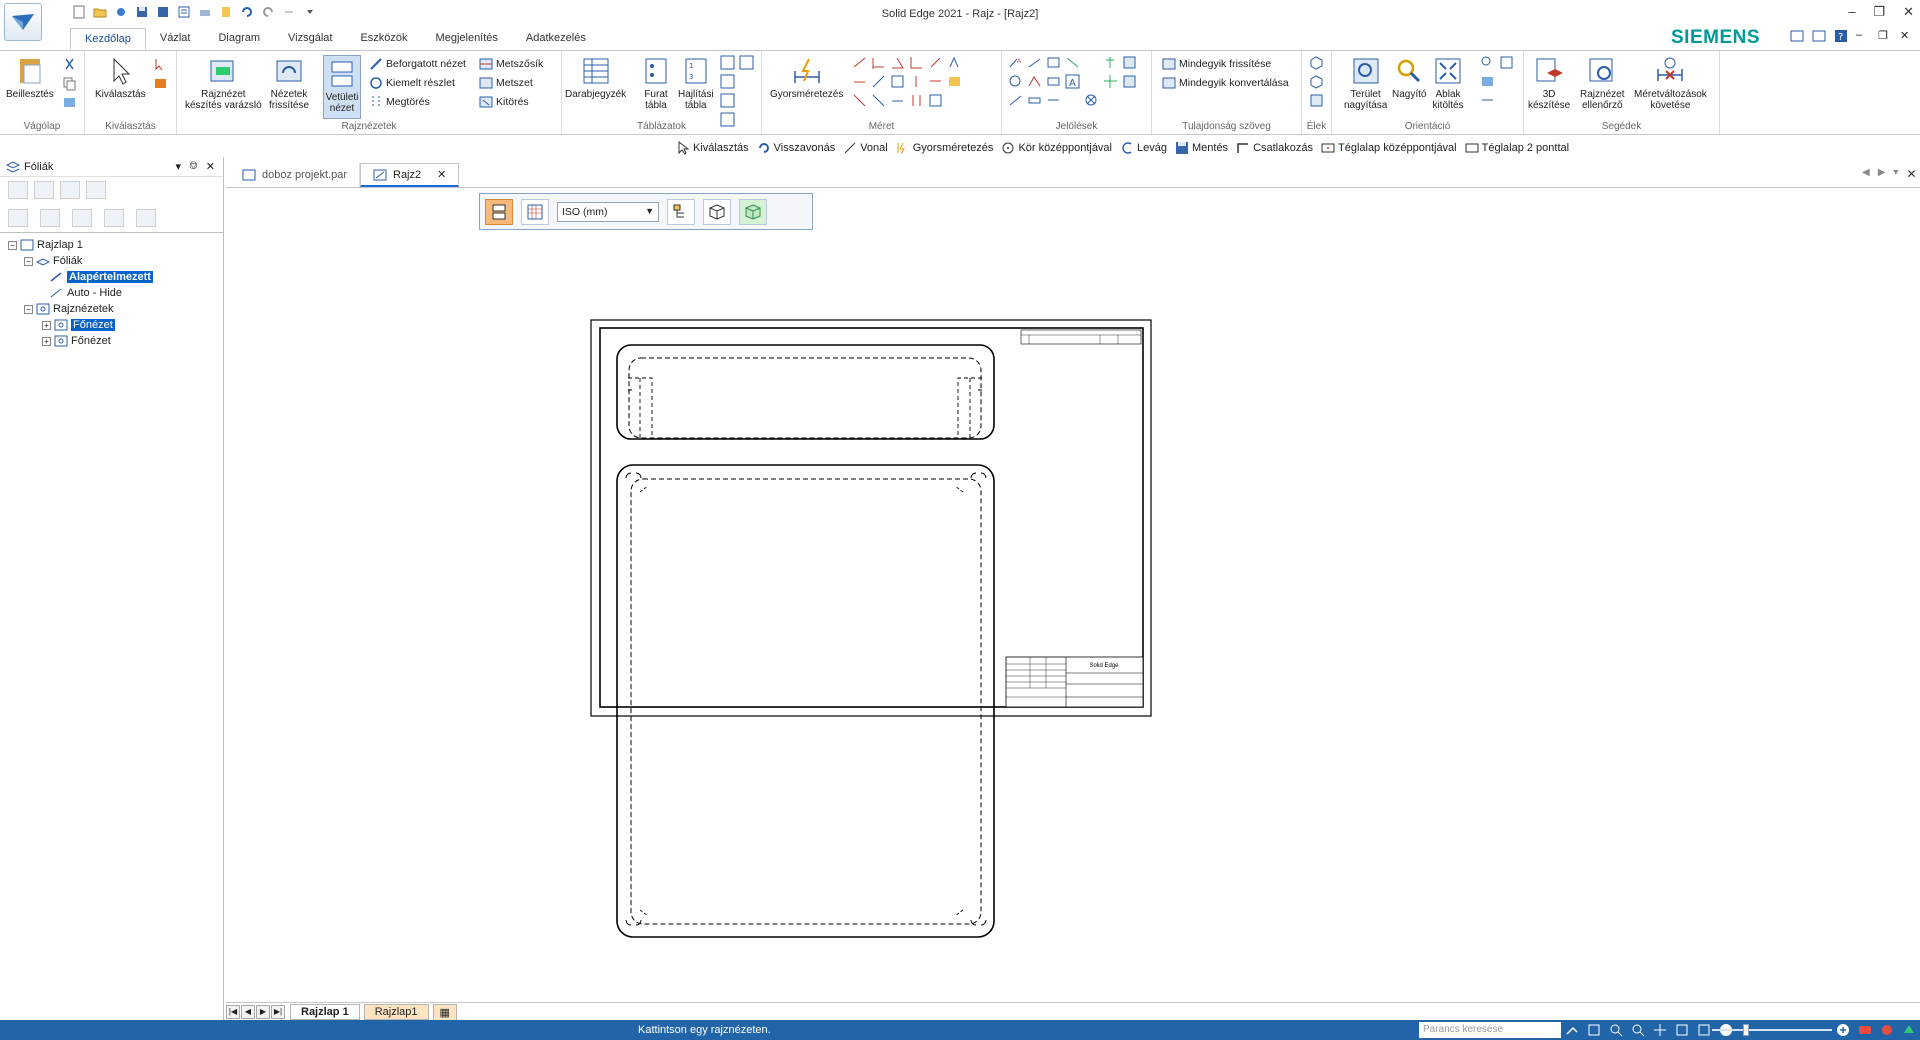 The image size is (1920, 1040). What do you see at coordinates (1907, 36) in the screenshot?
I see `doc-close-icon: ✕` at bounding box center [1907, 36].